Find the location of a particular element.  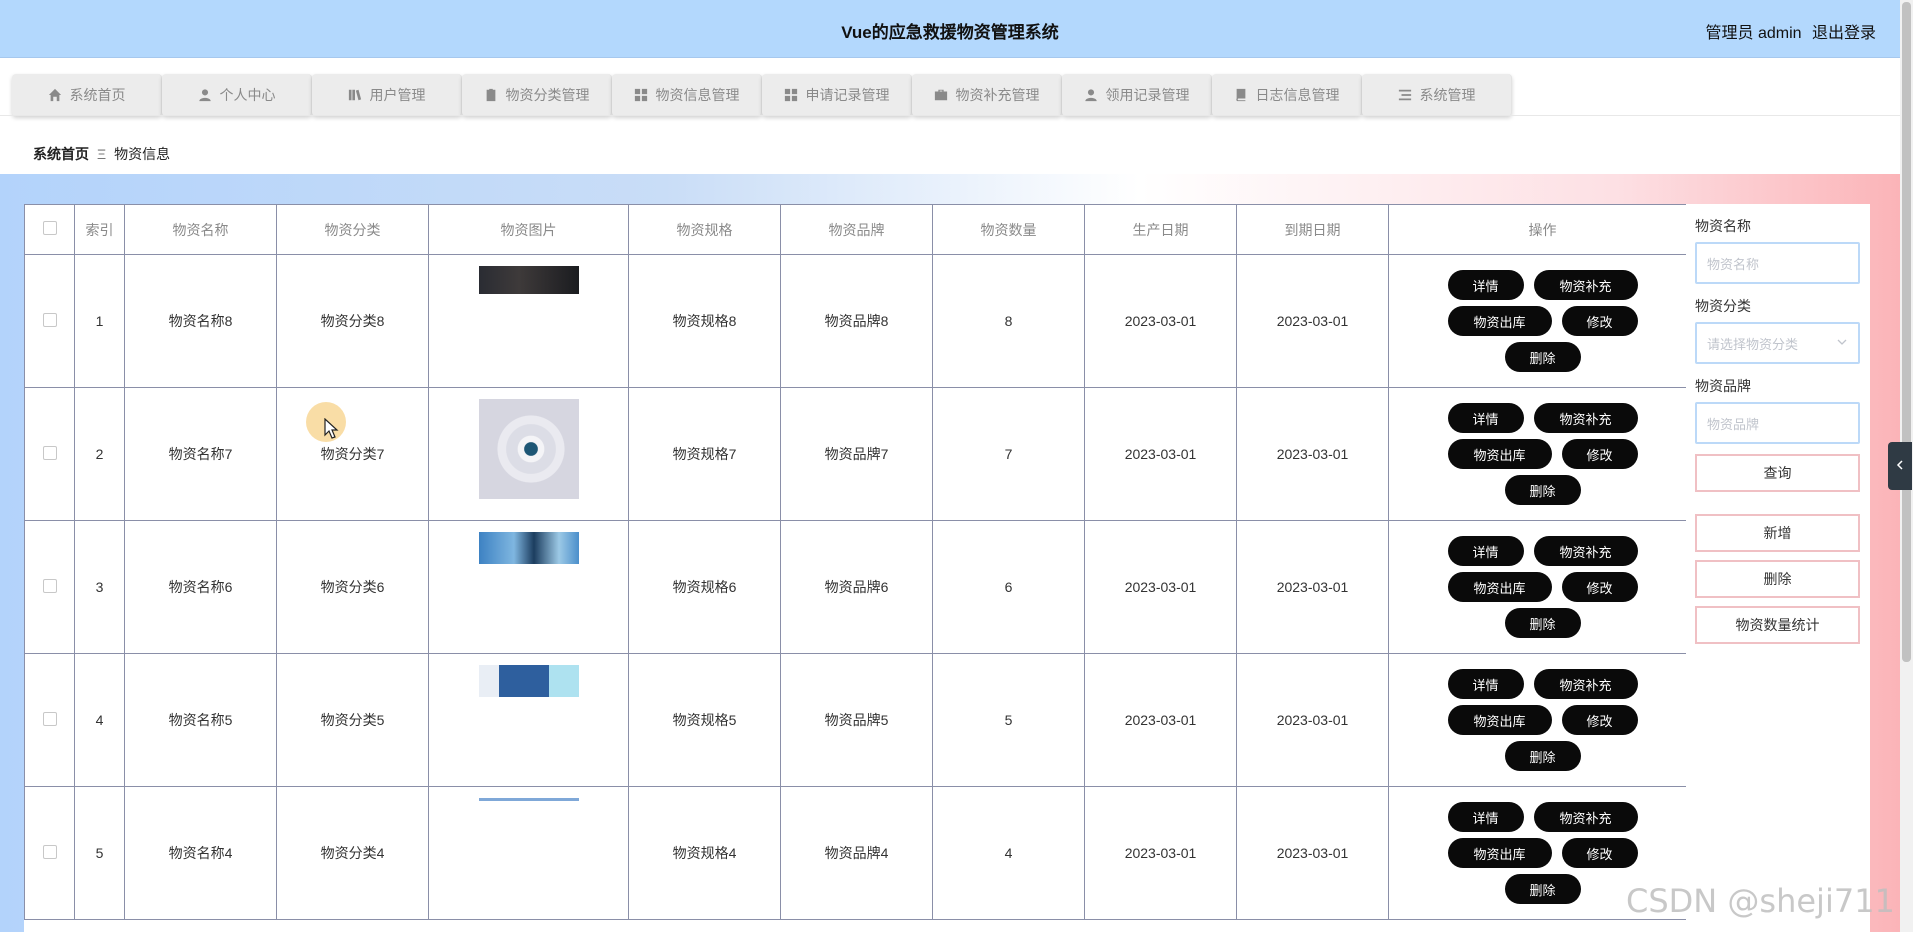

nav-item-category-management: 物资分类管理 is located at coordinates (537, 95).